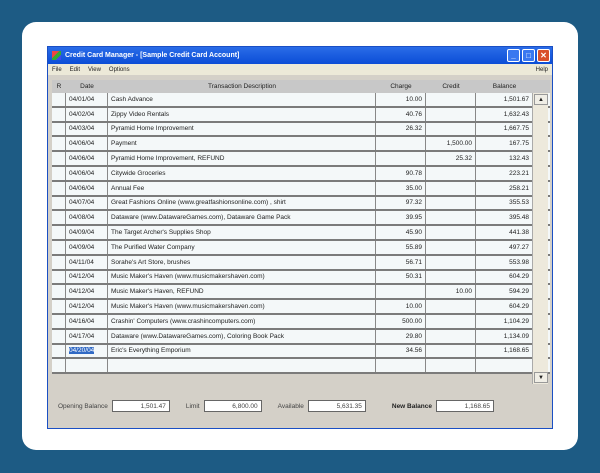 Image resolution: width=600 pixels, height=473 pixels. What do you see at coordinates (464, 406) in the screenshot?
I see `new-balance-field: 1,168.65` at bounding box center [464, 406].